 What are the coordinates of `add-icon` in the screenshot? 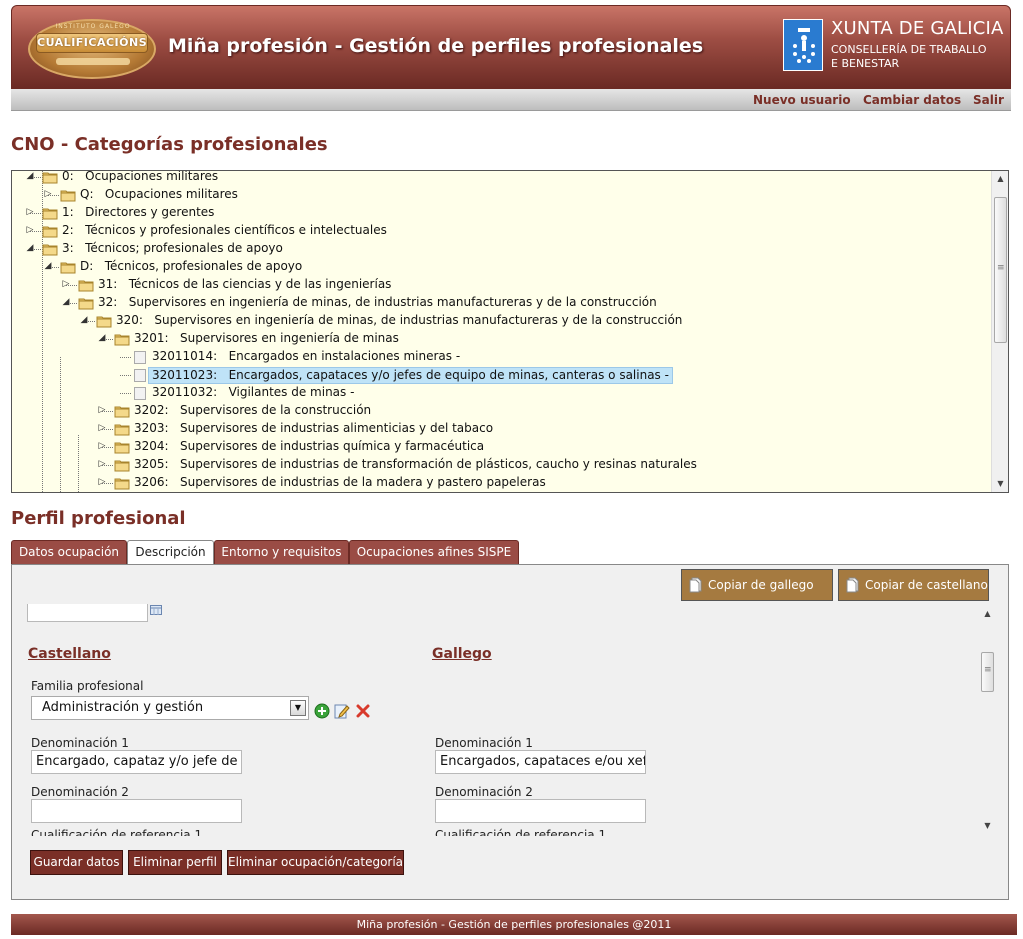 It's located at (322, 711).